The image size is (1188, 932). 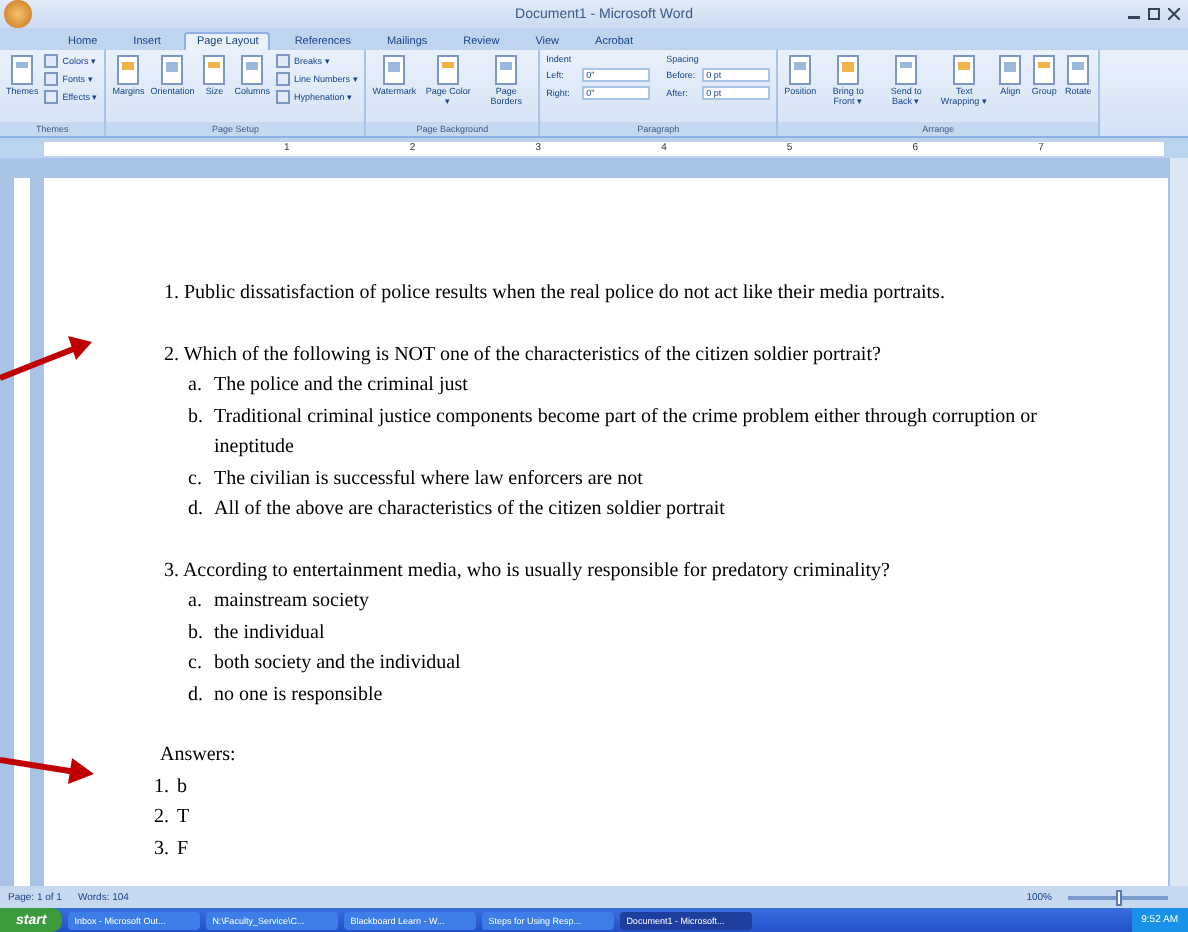 I want to click on option-text: The civilian is successful where law enforcers are not, so click(x=429, y=479).